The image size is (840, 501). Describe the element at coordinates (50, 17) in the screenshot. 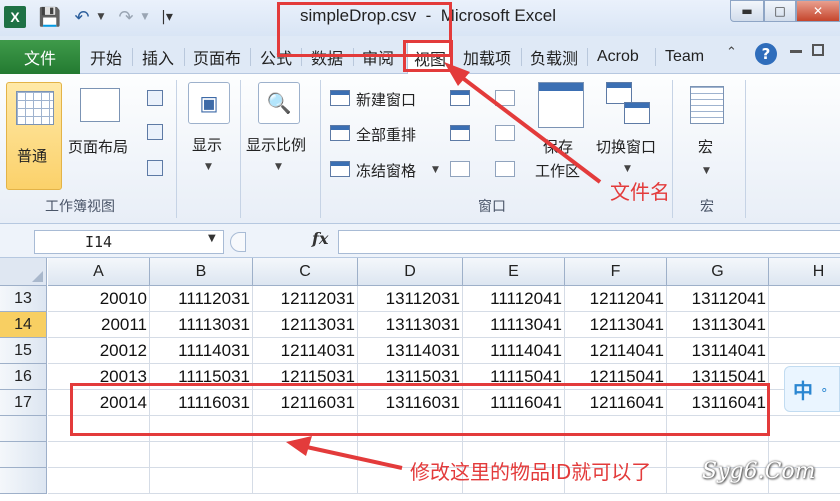

I see `save-icon: 💾` at that location.